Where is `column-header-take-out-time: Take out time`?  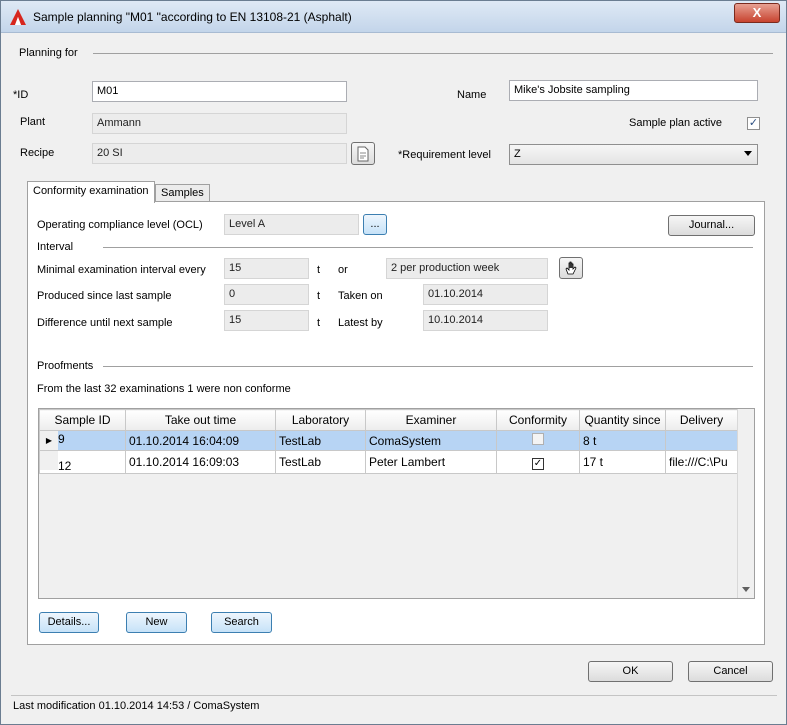 column-header-take-out-time: Take out time is located at coordinates (200, 420).